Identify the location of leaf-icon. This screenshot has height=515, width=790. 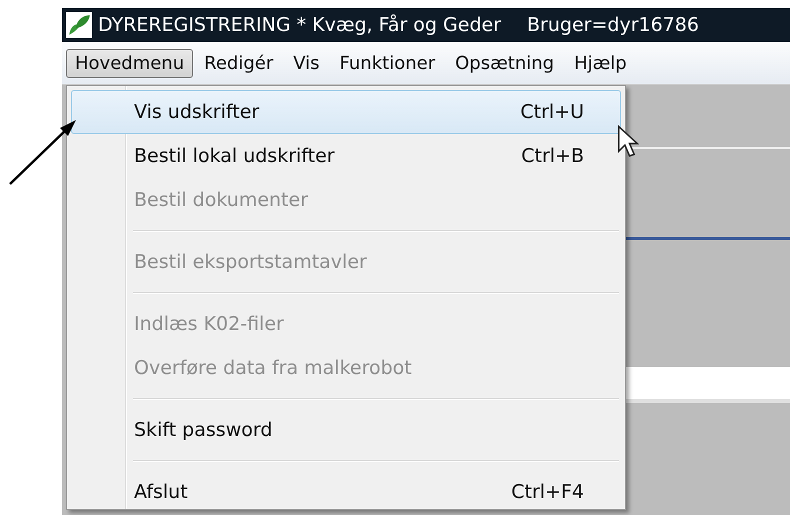
(79, 25).